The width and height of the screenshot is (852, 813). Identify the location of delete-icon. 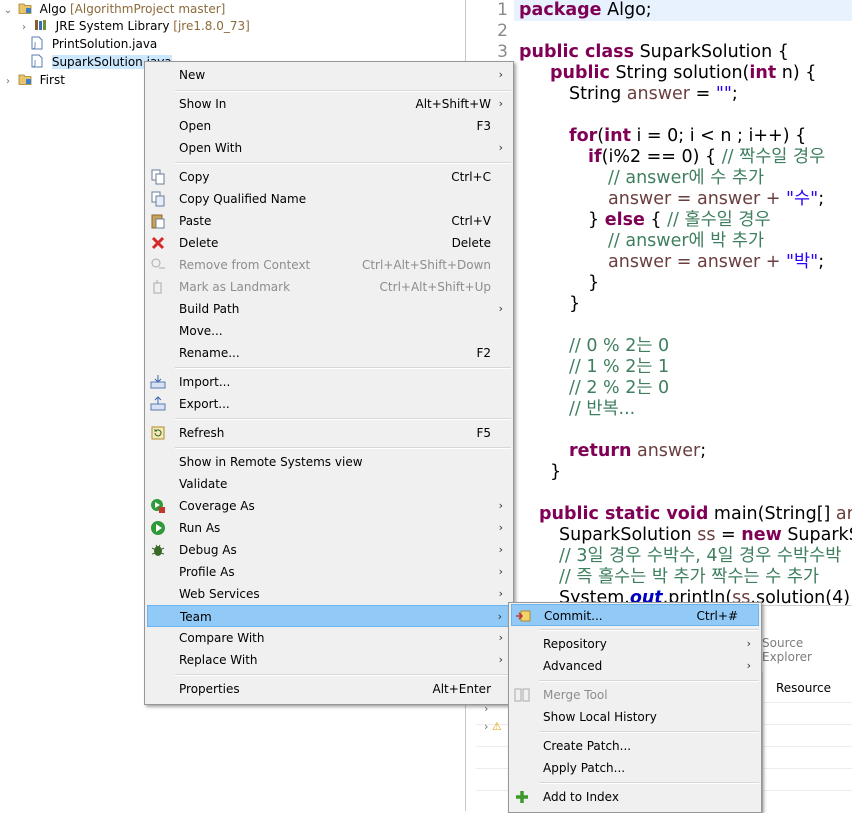
(158, 243).